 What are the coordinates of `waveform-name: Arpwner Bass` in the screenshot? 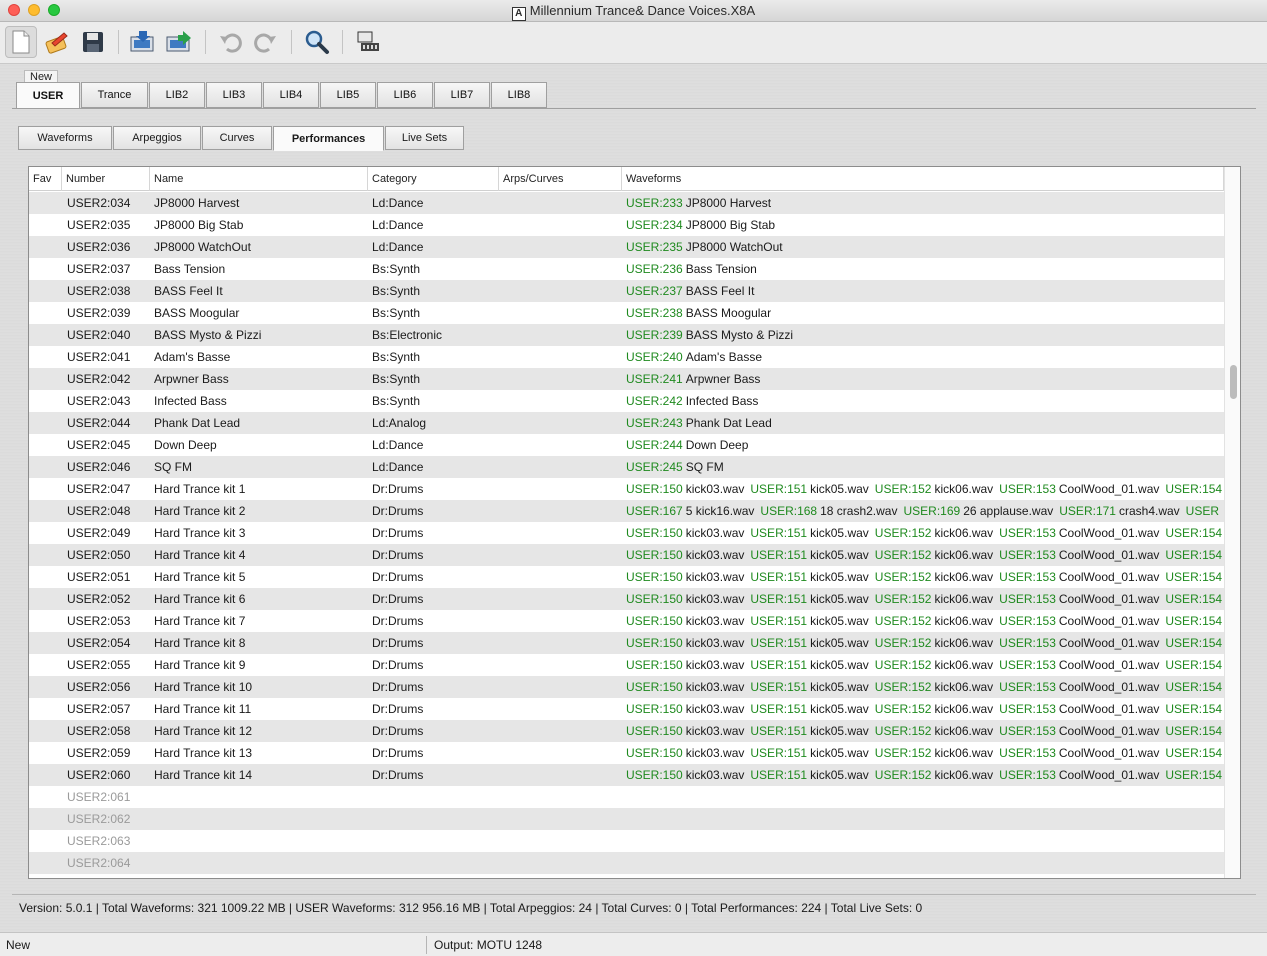 It's located at (723, 379).